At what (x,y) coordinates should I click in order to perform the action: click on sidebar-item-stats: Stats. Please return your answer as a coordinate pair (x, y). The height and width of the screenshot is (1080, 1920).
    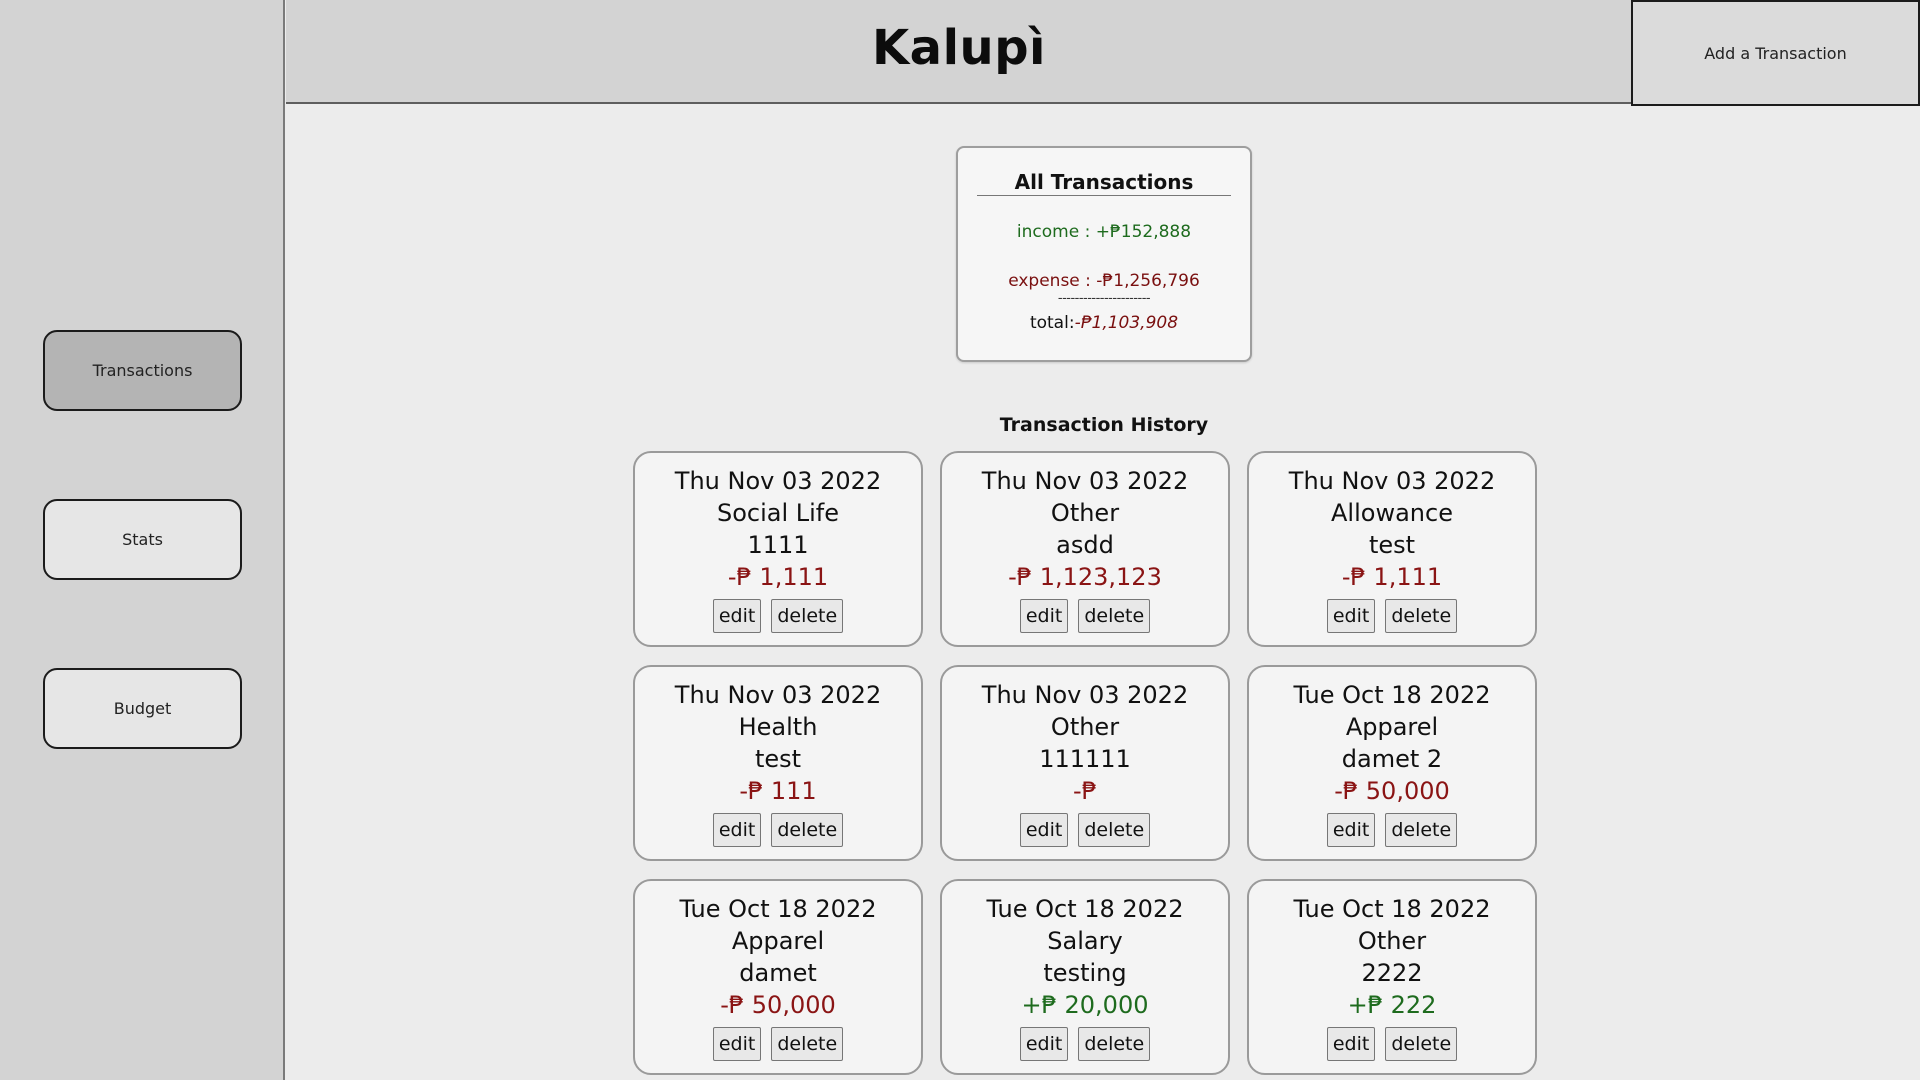
    Looking at the image, I should click on (142, 539).